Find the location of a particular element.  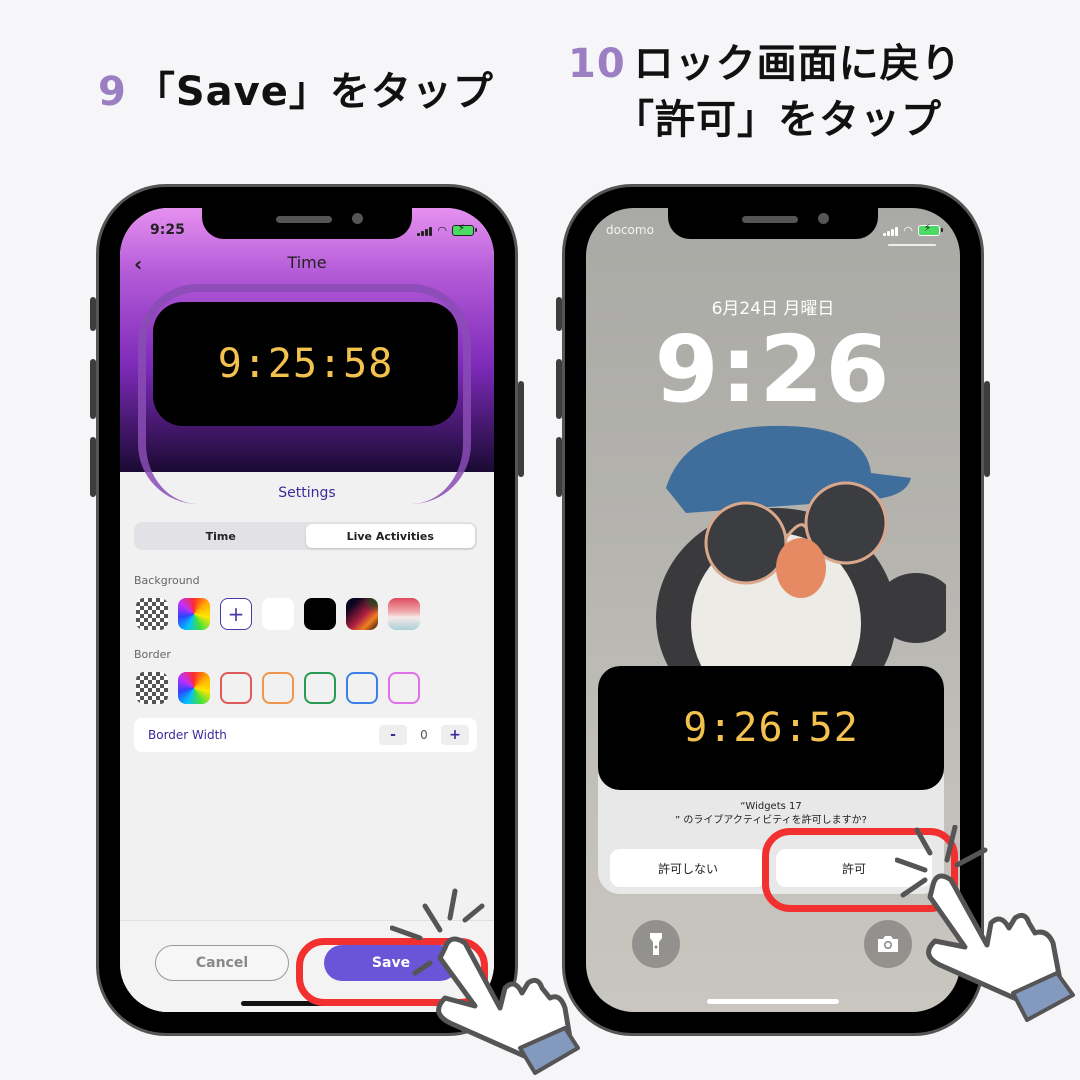

nav-title: Time is located at coordinates (307, 262).